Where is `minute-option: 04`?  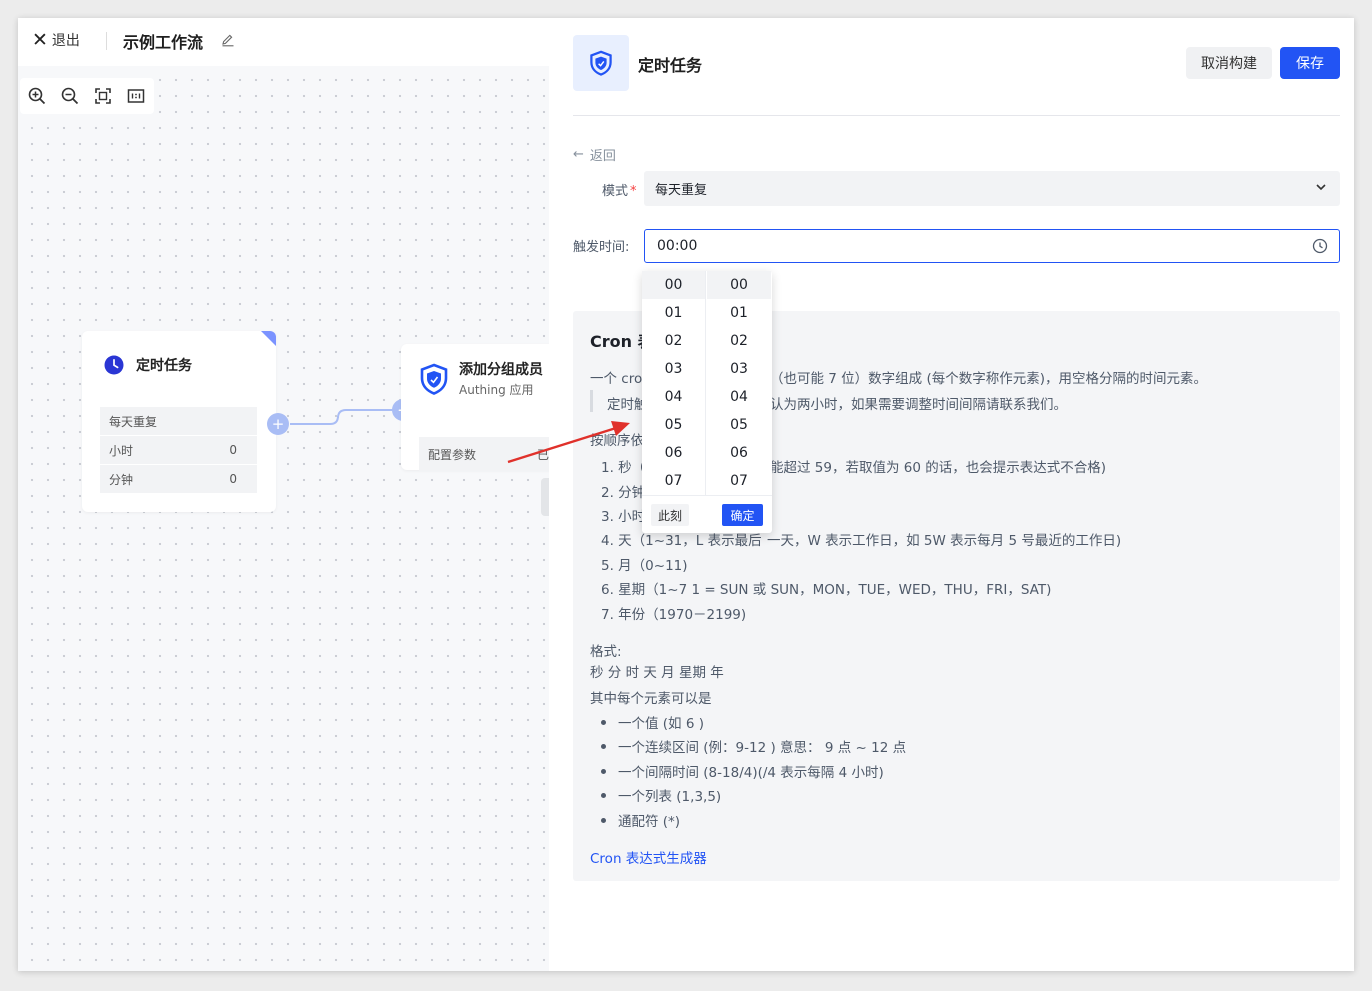
minute-option: 04 is located at coordinates (739, 397).